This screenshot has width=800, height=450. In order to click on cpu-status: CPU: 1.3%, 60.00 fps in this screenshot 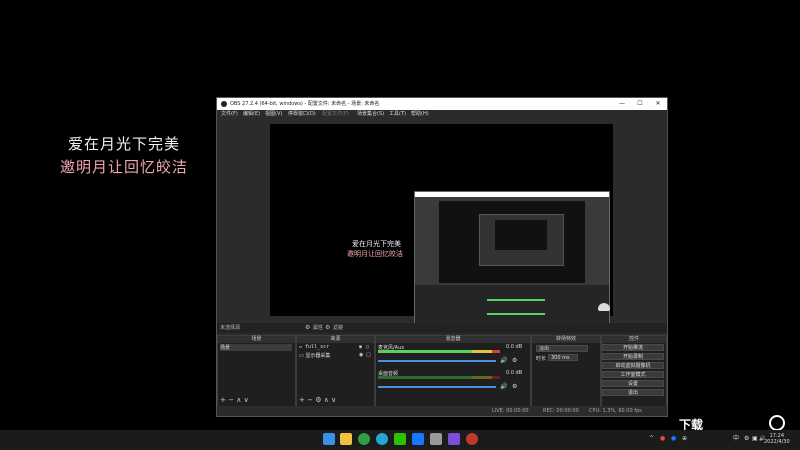, I will do `click(615, 411)`.